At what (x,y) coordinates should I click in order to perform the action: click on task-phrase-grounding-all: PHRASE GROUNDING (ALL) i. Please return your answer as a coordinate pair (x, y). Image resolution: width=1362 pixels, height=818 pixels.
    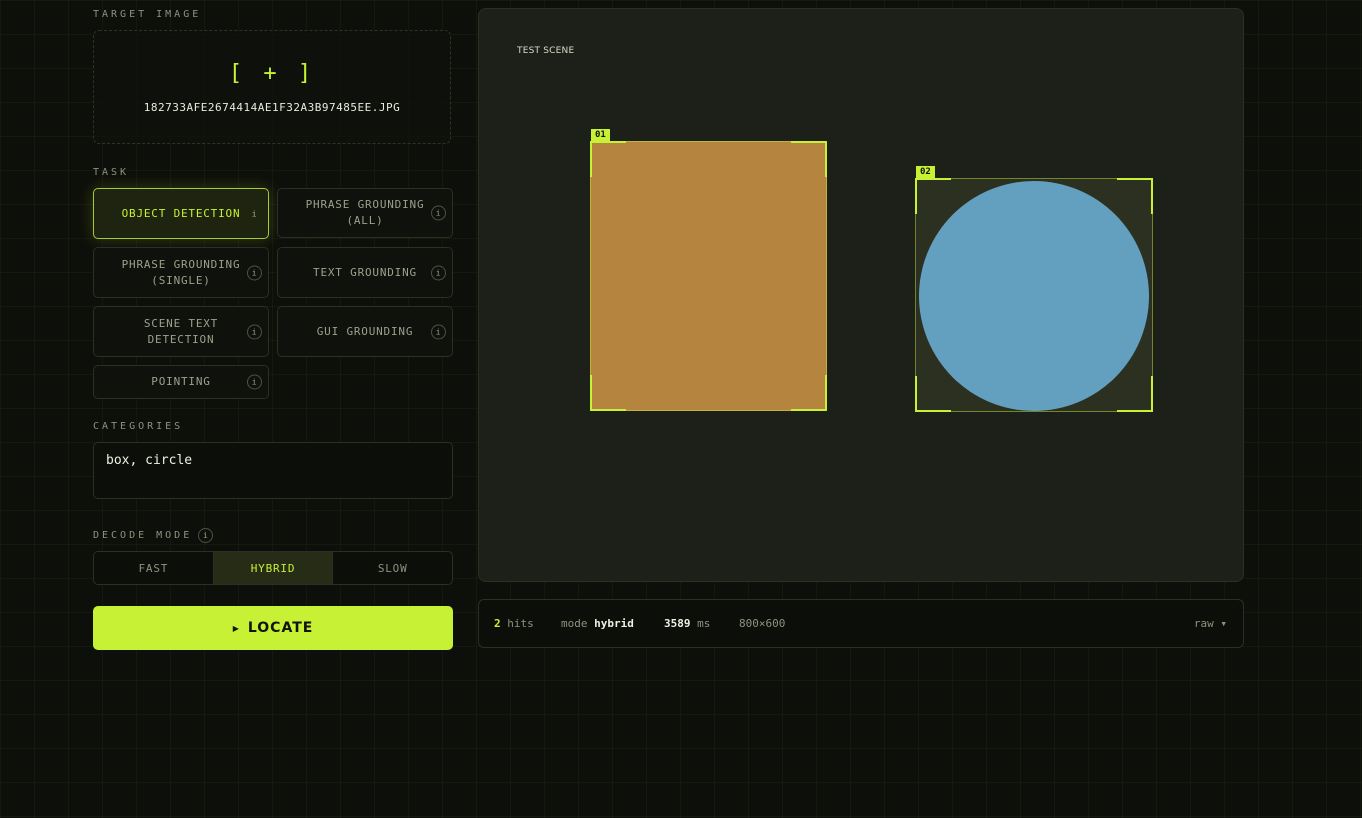
    Looking at the image, I should click on (365, 213).